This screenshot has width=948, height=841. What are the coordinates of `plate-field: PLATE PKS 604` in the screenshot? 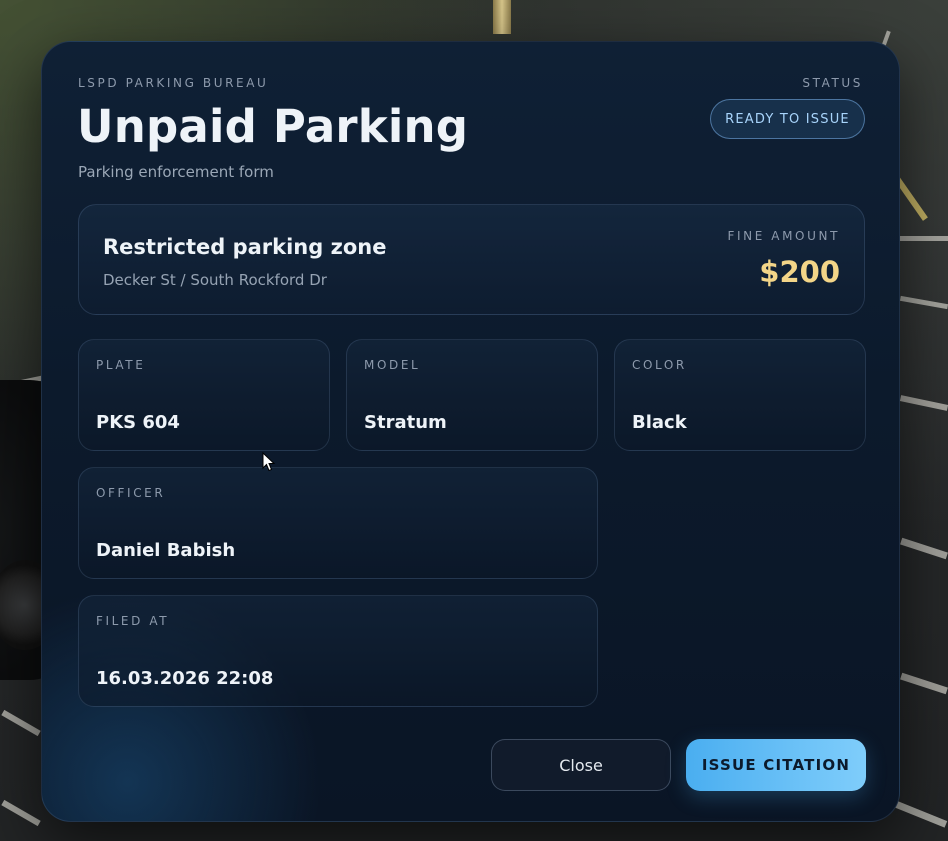 It's located at (204, 395).